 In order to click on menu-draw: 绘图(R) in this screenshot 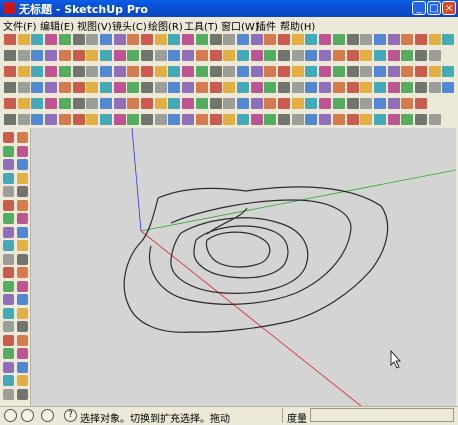, I will do `click(165, 25)`.